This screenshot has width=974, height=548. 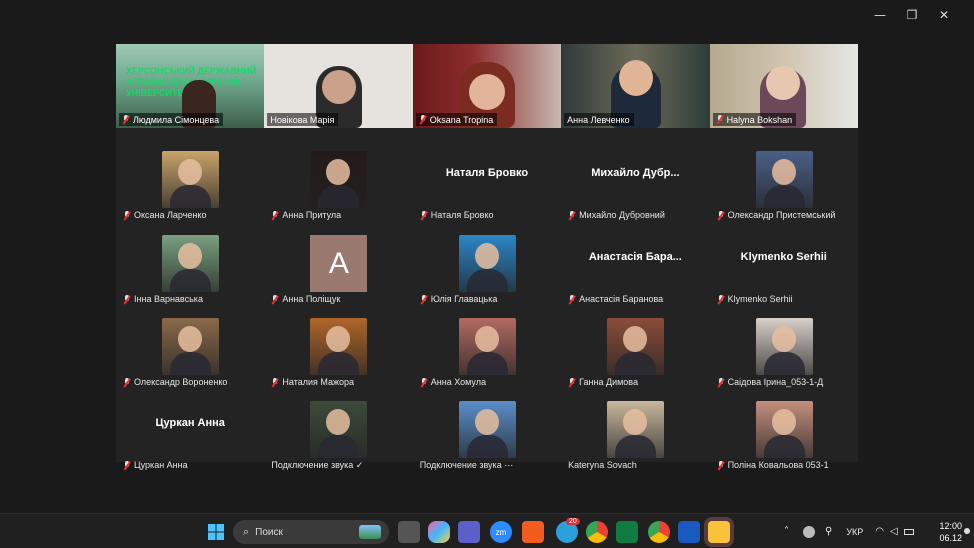 What do you see at coordinates (784, 180) in the screenshot?
I see `participant-tile: Олександр Пристемський` at bounding box center [784, 180].